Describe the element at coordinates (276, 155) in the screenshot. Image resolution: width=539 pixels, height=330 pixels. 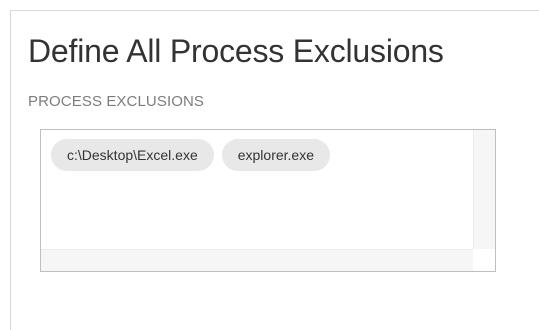
I see `exclusion-chip: explorer.exe` at that location.